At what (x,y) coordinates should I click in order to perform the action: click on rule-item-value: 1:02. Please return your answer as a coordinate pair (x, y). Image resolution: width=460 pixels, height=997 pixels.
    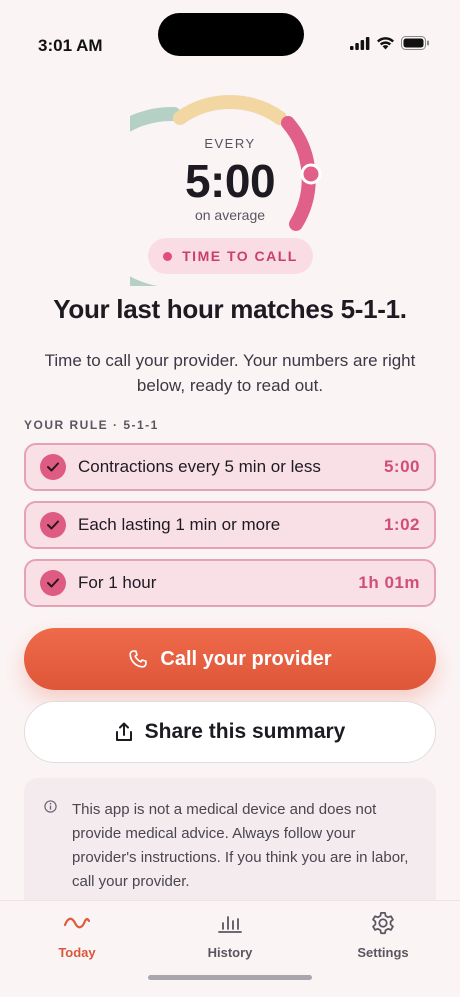
    Looking at the image, I should click on (401, 524).